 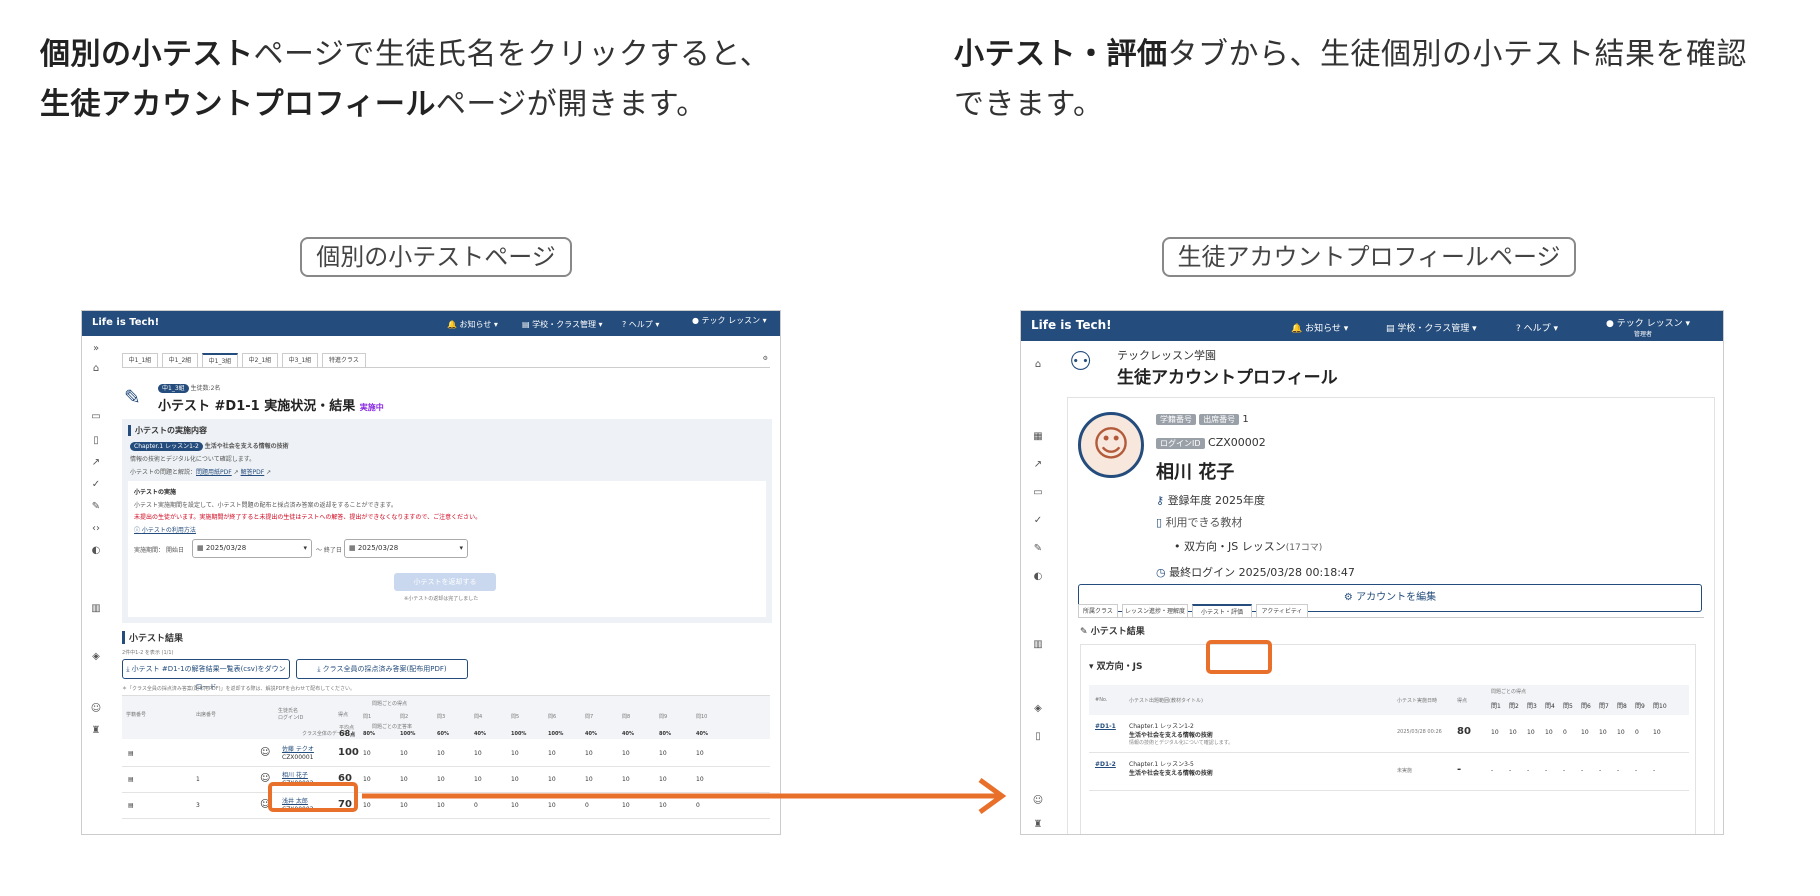 What do you see at coordinates (206, 714) in the screenshot?
I see `col-seat-no: 出席番号` at bounding box center [206, 714].